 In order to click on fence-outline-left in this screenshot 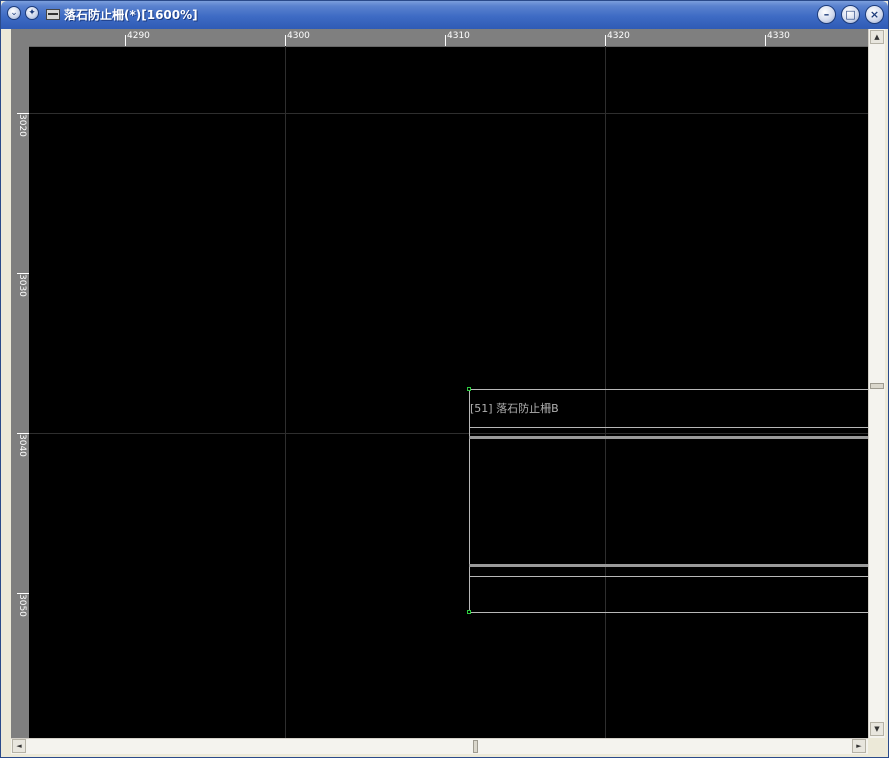, I will do `click(469, 501)`.